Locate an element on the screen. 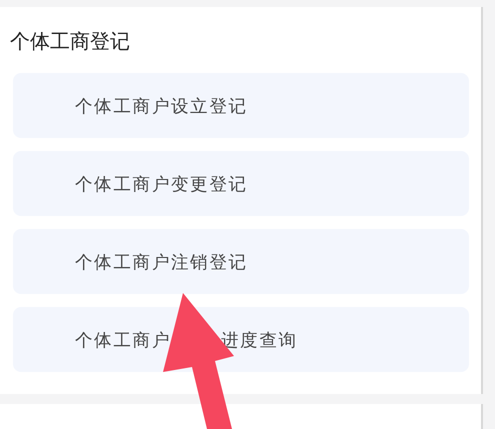 The width and height of the screenshot is (495, 429). menu-item: 个体工商户变更登记 is located at coordinates (241, 183).